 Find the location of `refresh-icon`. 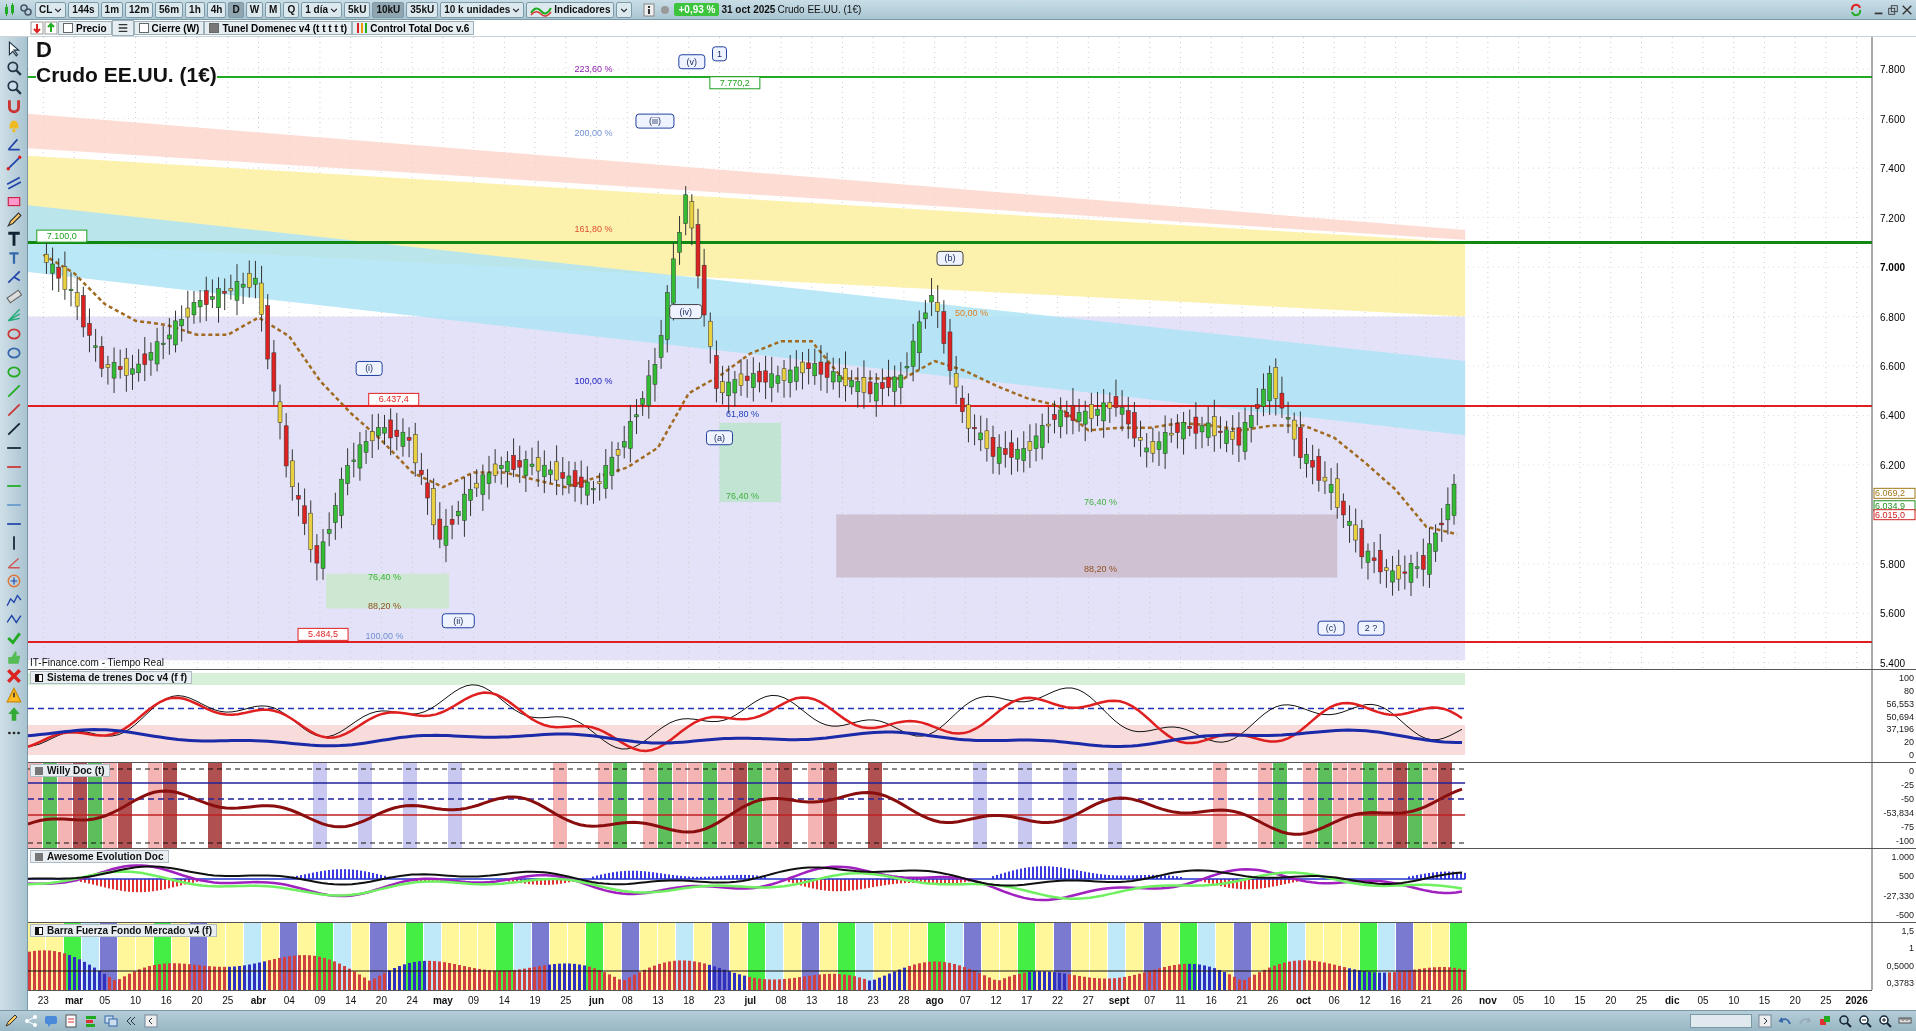

refresh-icon is located at coordinates (1856, 9).